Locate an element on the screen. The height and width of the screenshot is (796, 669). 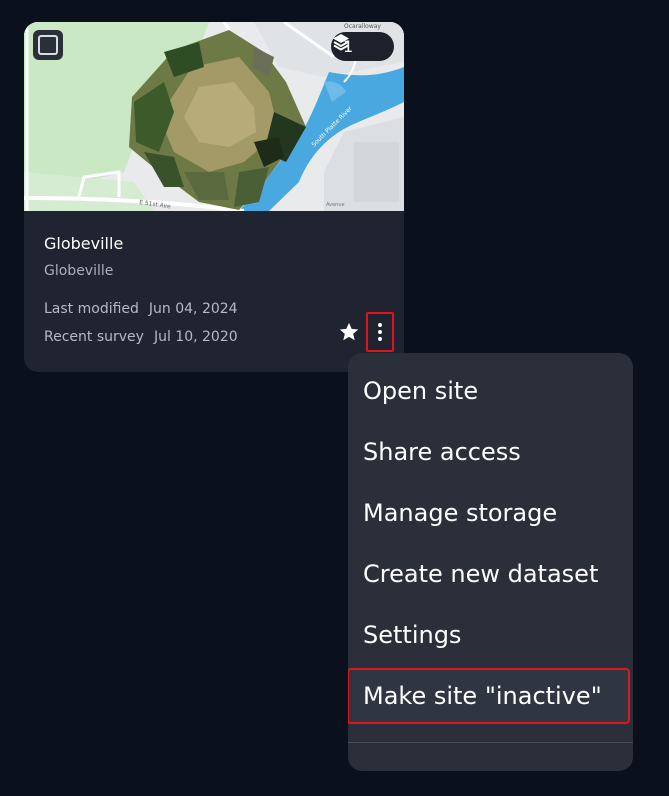
checkbox-box is located at coordinates (48, 45).